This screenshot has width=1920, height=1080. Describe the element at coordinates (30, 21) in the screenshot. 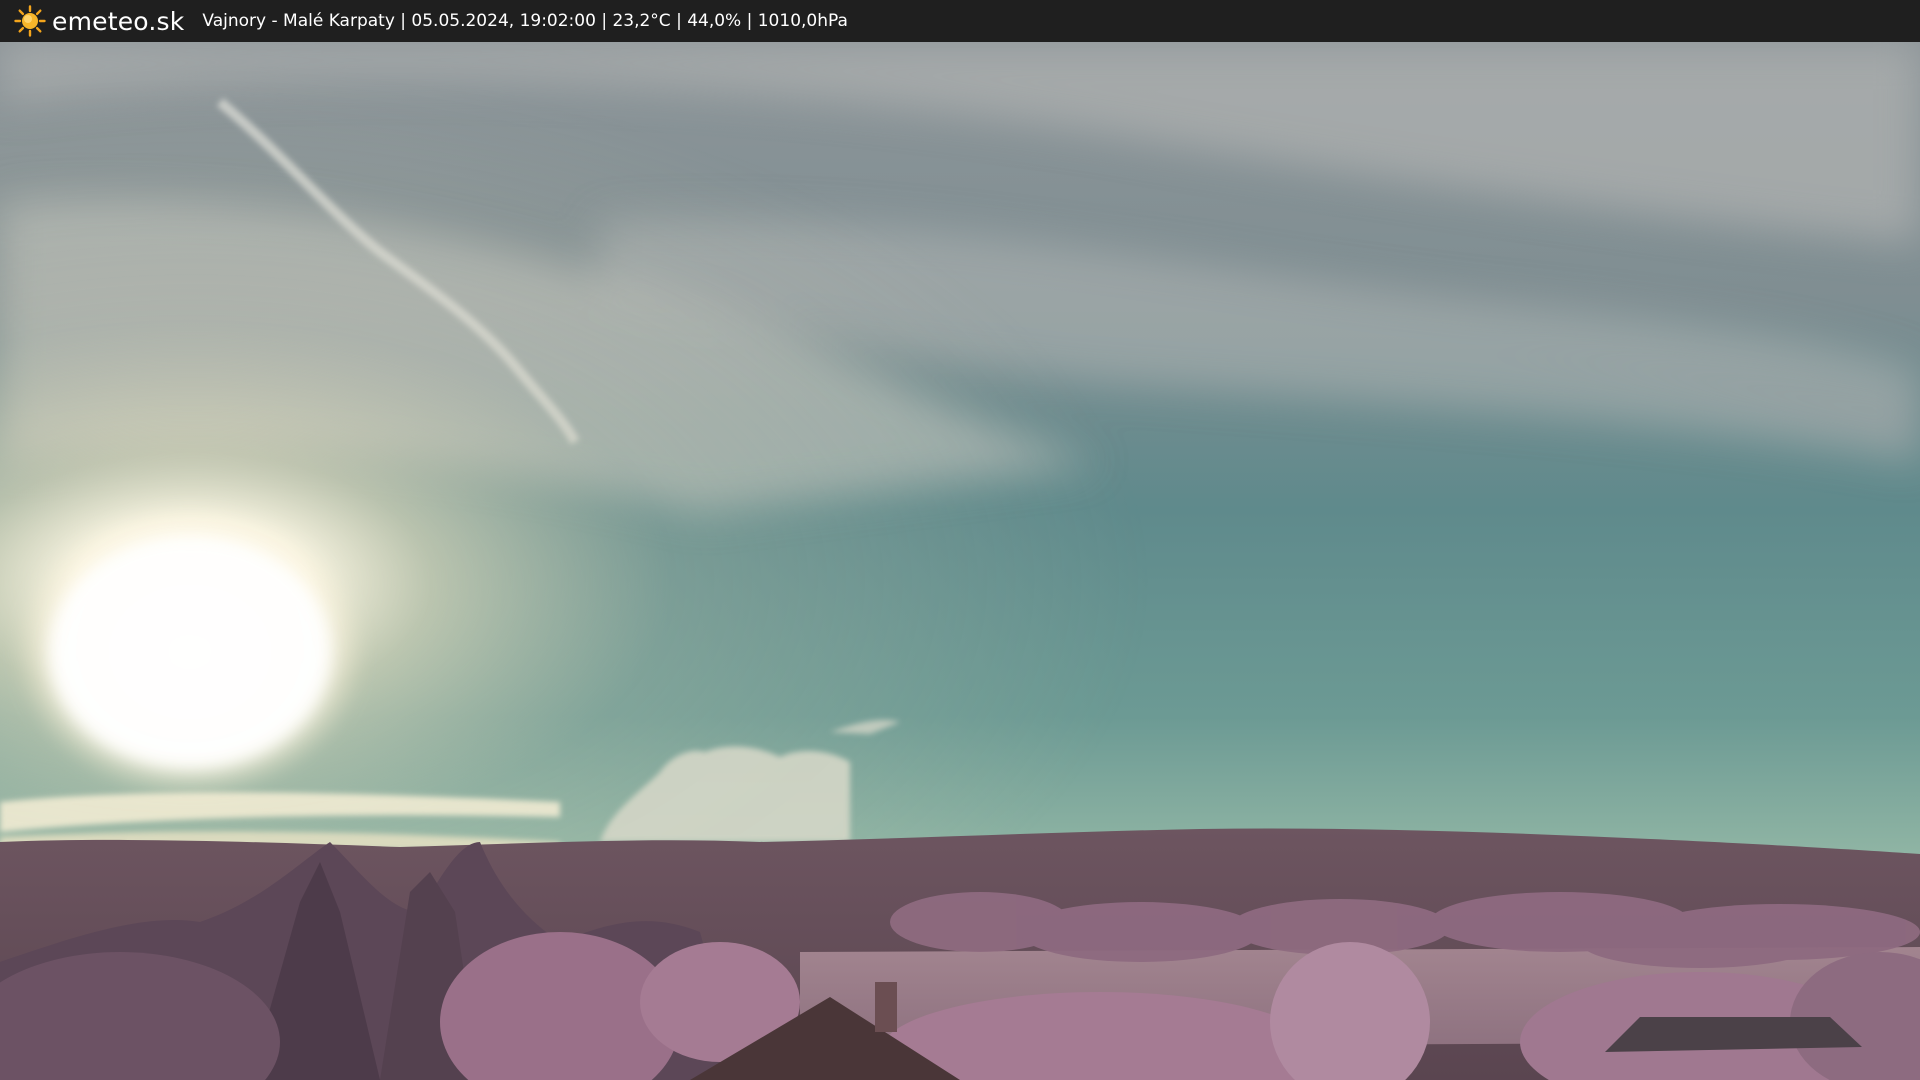

I see `sun-icon` at that location.